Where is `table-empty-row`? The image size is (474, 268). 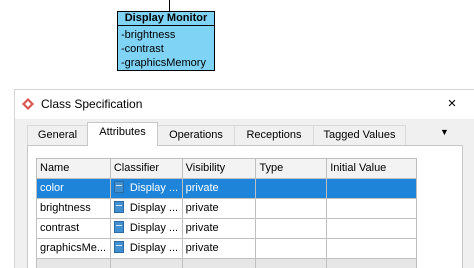
table-empty-row is located at coordinates (227, 263).